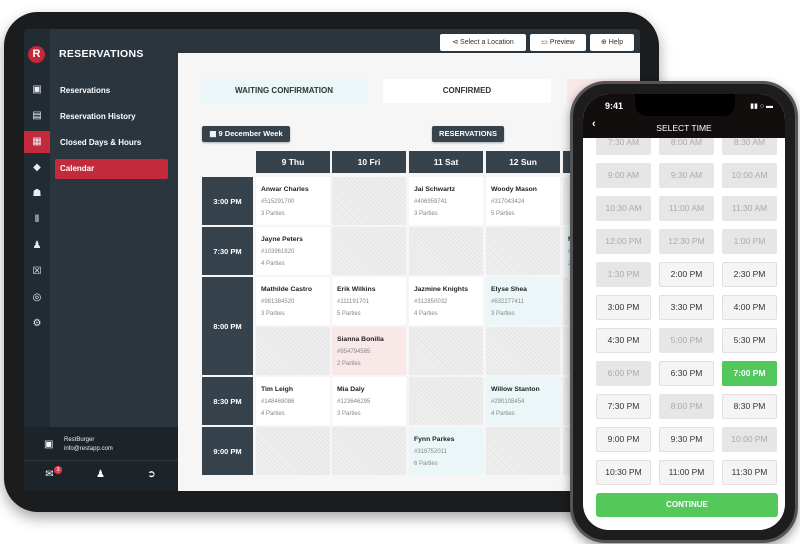 Image resolution: width=800 pixels, height=544 pixels. I want to click on time-slot-2-00-pm: 2:00 PM, so click(686, 274).